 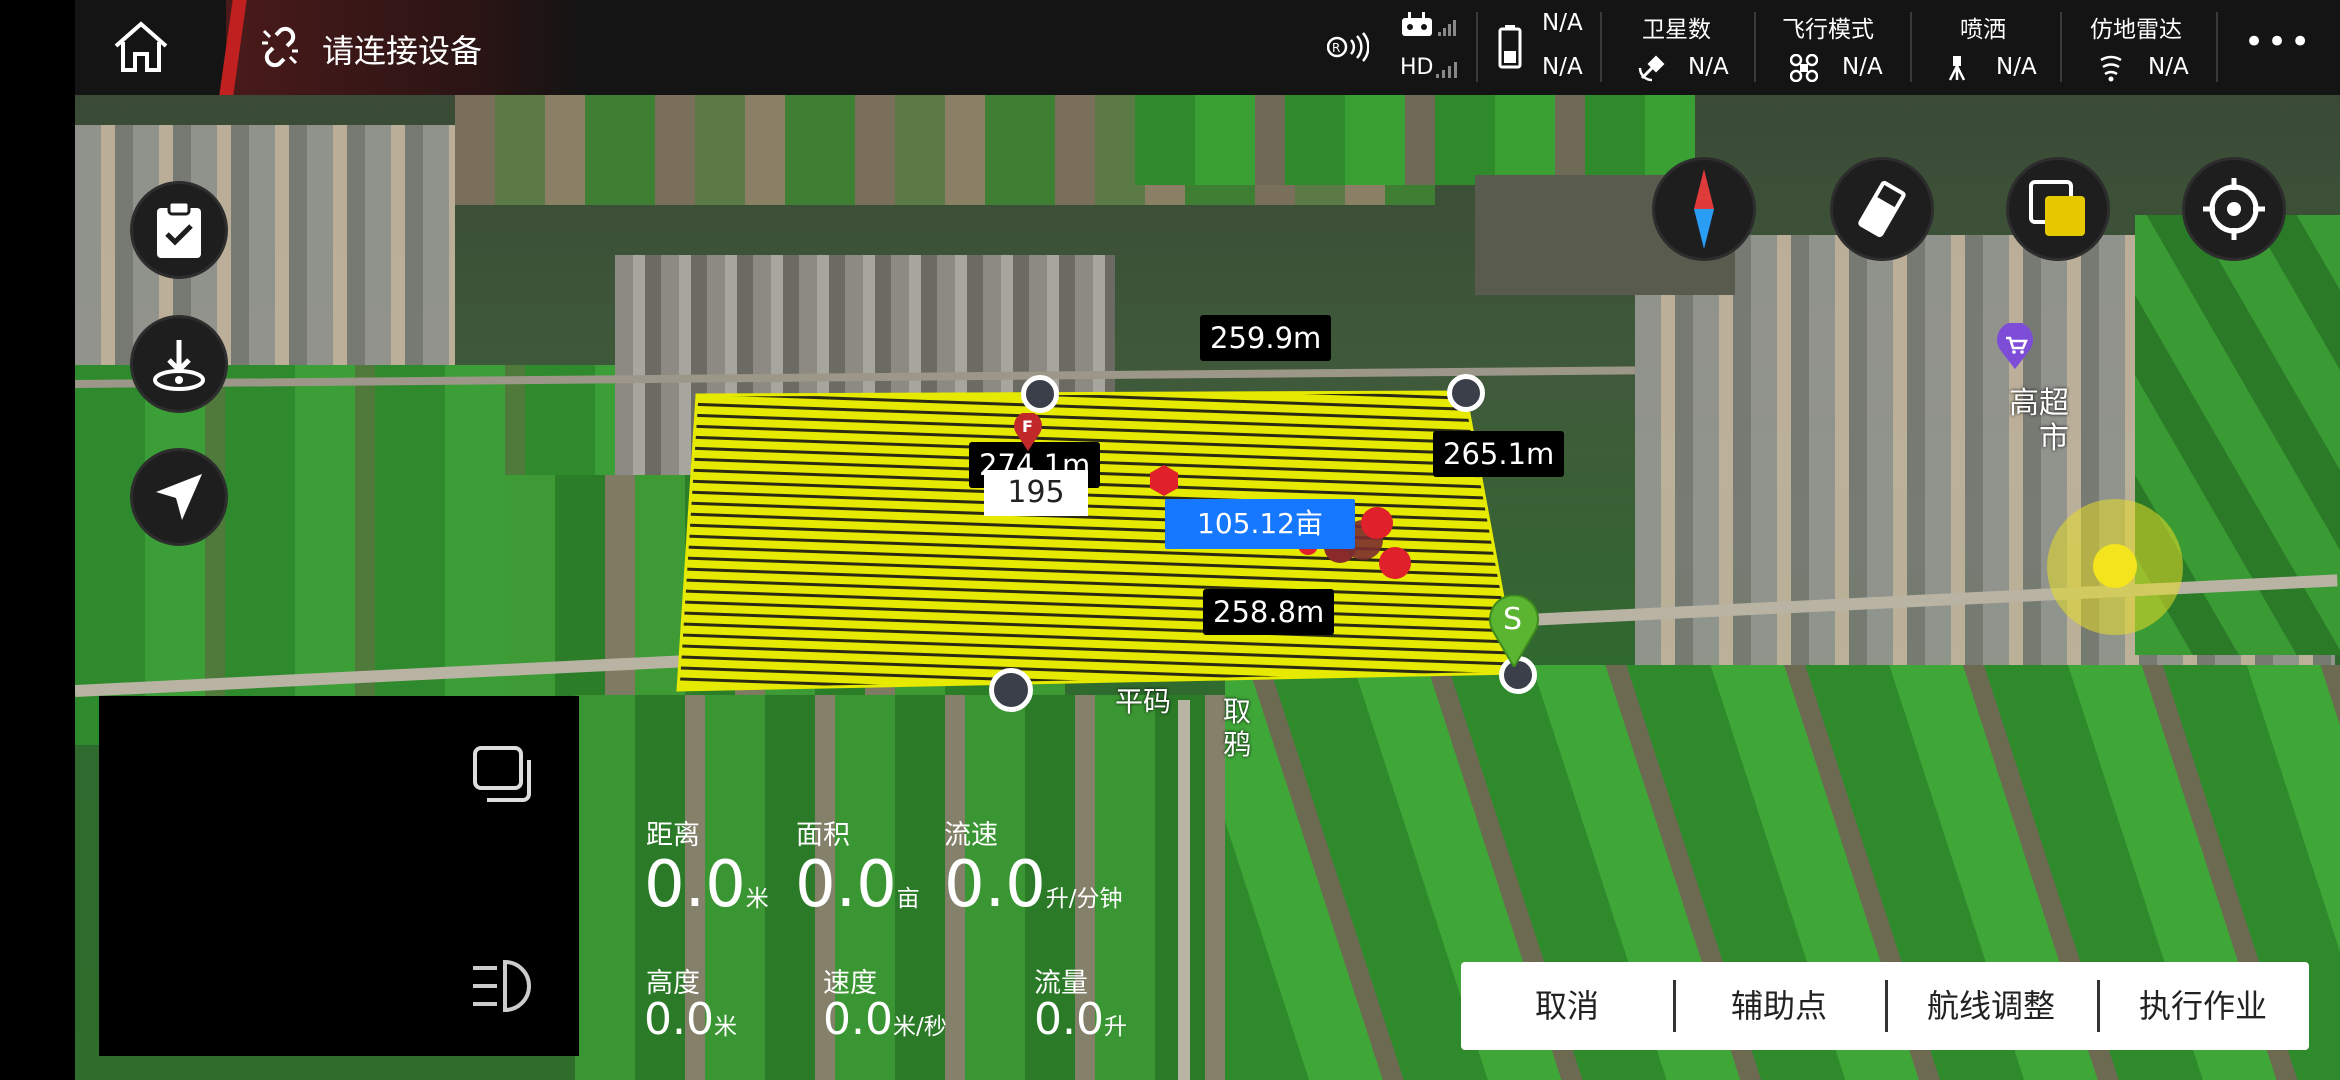 I want to click on headlight-icon, so click(x=501, y=986).